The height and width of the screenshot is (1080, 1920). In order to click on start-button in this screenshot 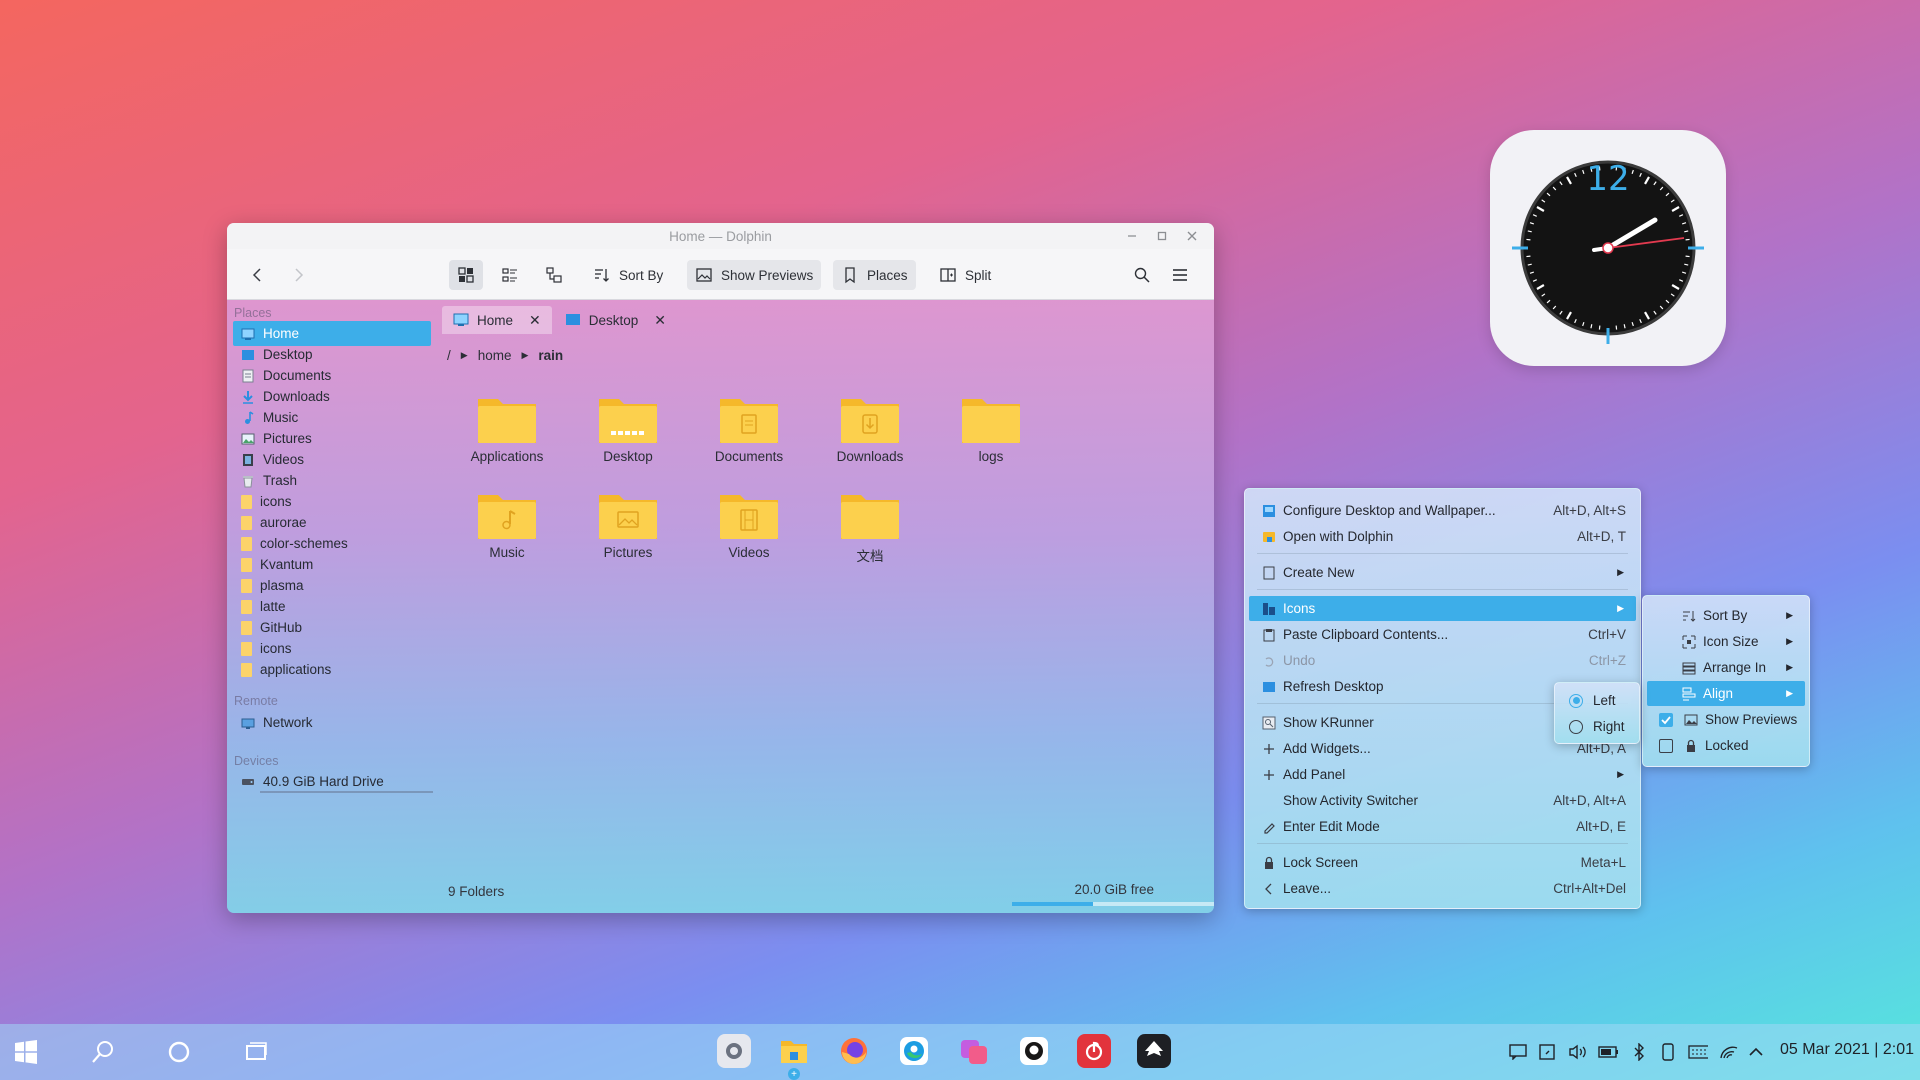, I will do `click(26, 1052)`.